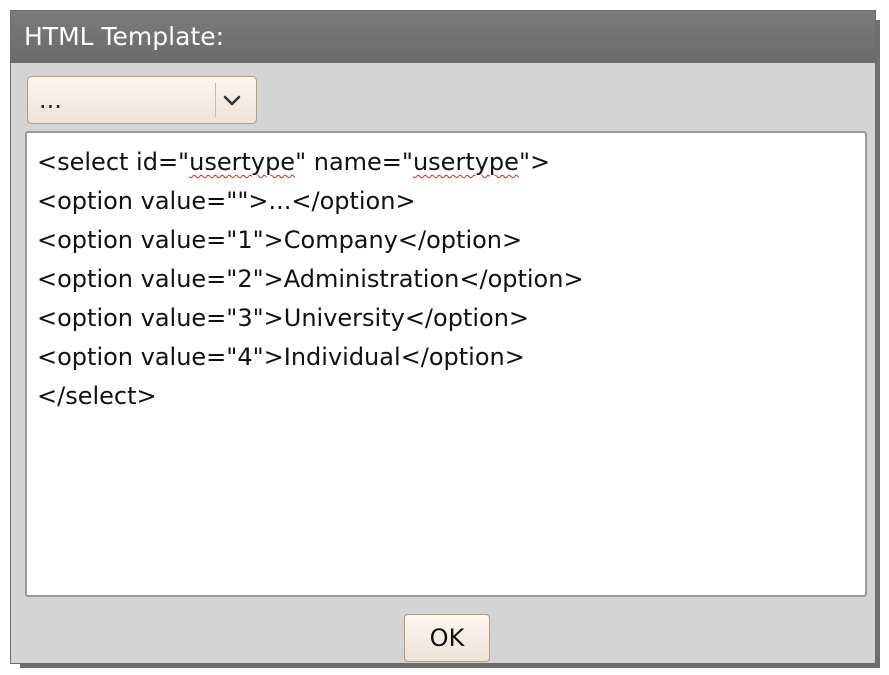 The width and height of the screenshot is (889, 675). I want to click on code-line-2: <option value="">...</option>, so click(226, 201).